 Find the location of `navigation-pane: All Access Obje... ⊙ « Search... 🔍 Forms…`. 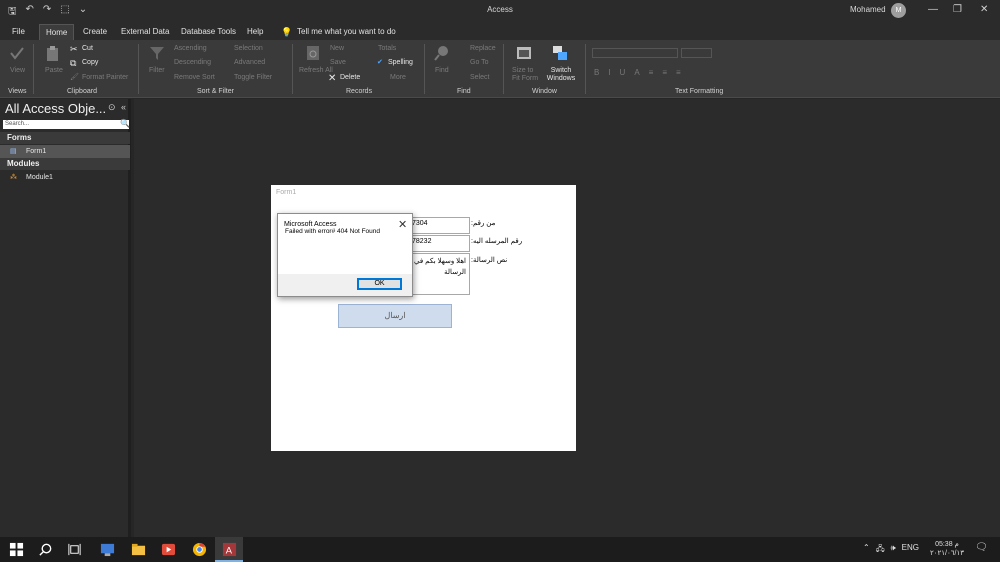

navigation-pane: All Access Obje... ⊙ « Search... 🔍 Forms… is located at coordinates (65, 318).